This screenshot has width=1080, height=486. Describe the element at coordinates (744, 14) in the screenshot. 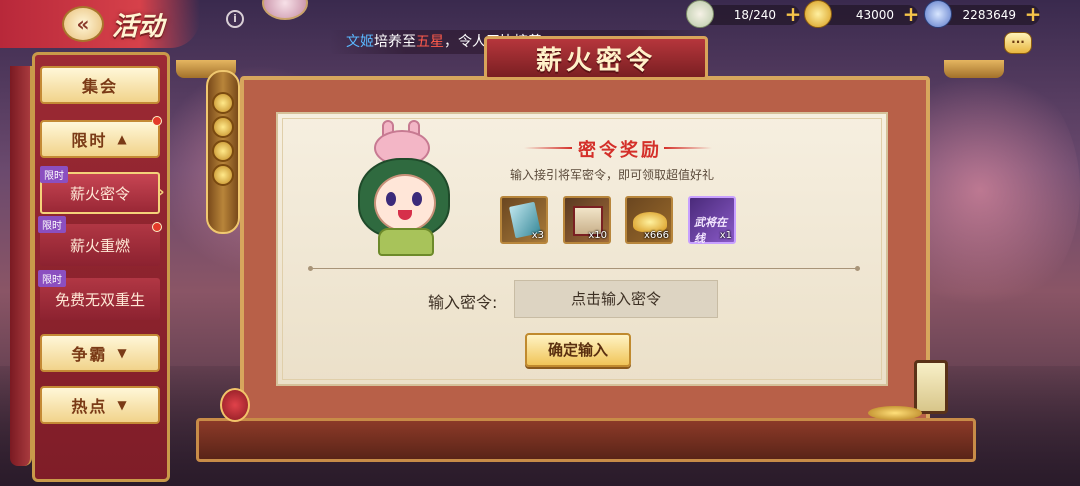

I see `resource-stamina: 18/240 +` at that location.